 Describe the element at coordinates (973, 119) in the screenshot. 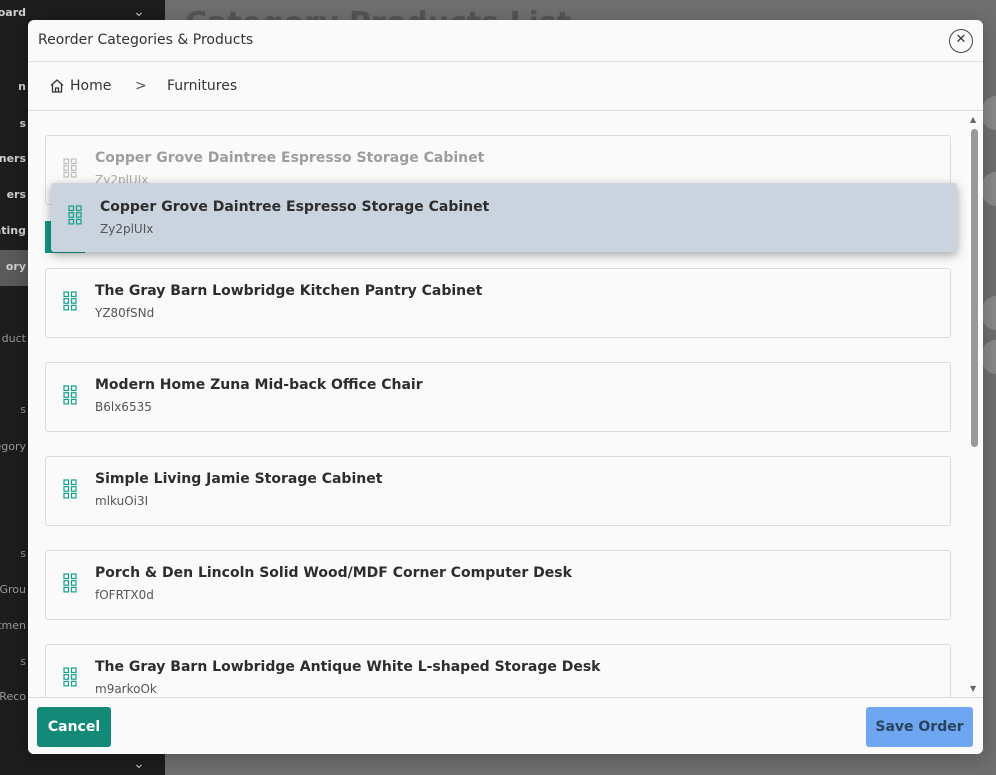

I see `scroll-up-icon: ▲` at that location.